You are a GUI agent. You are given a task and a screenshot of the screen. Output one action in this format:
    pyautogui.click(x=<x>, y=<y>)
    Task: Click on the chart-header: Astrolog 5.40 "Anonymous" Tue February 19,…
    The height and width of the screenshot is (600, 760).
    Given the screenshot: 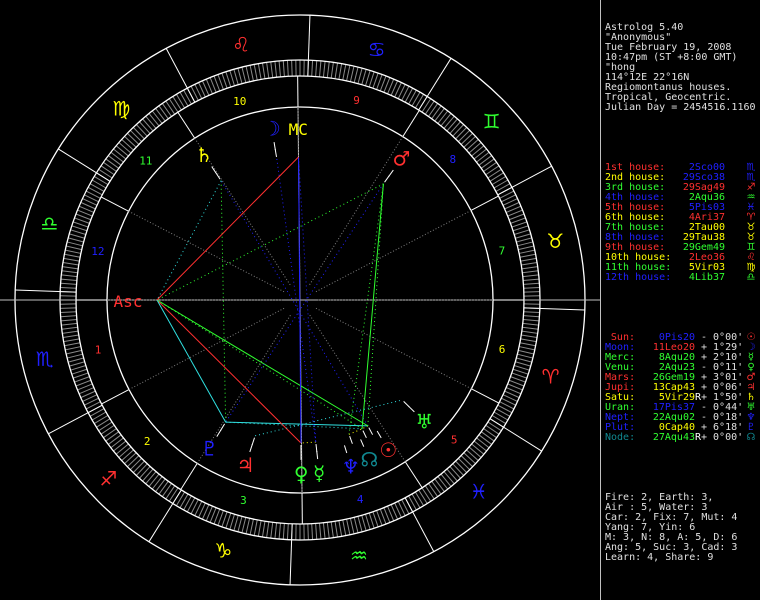 What is the action you would take?
    pyautogui.click(x=682, y=68)
    